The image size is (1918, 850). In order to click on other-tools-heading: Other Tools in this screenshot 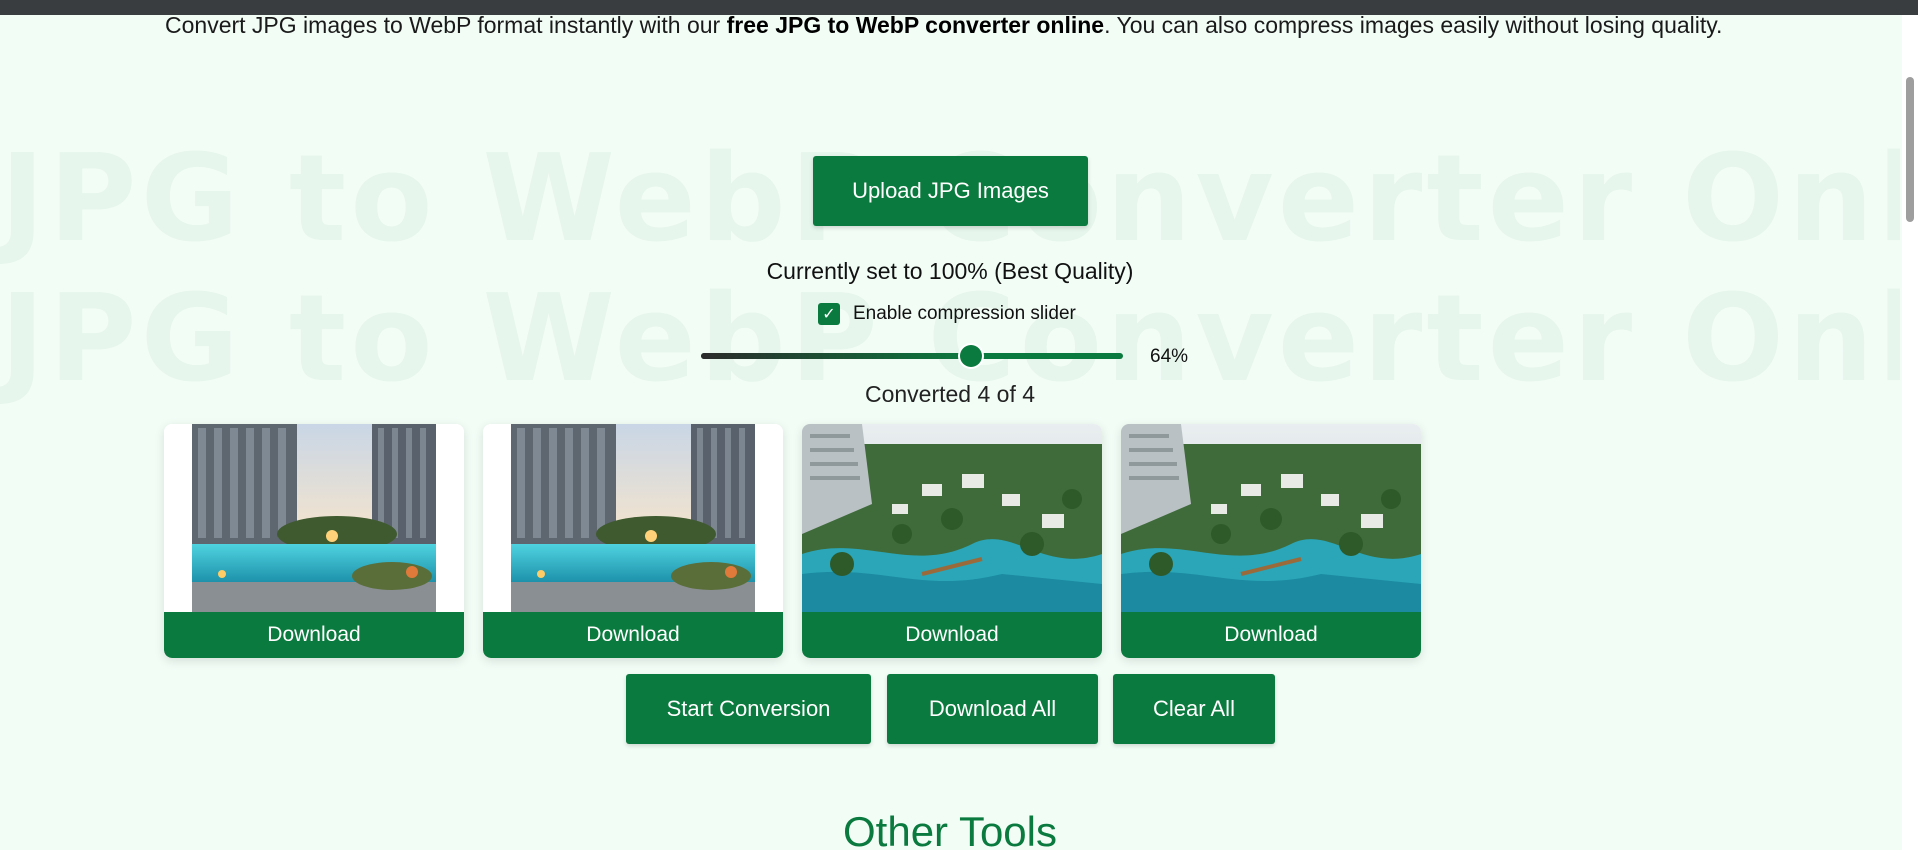, I will do `click(950, 829)`.